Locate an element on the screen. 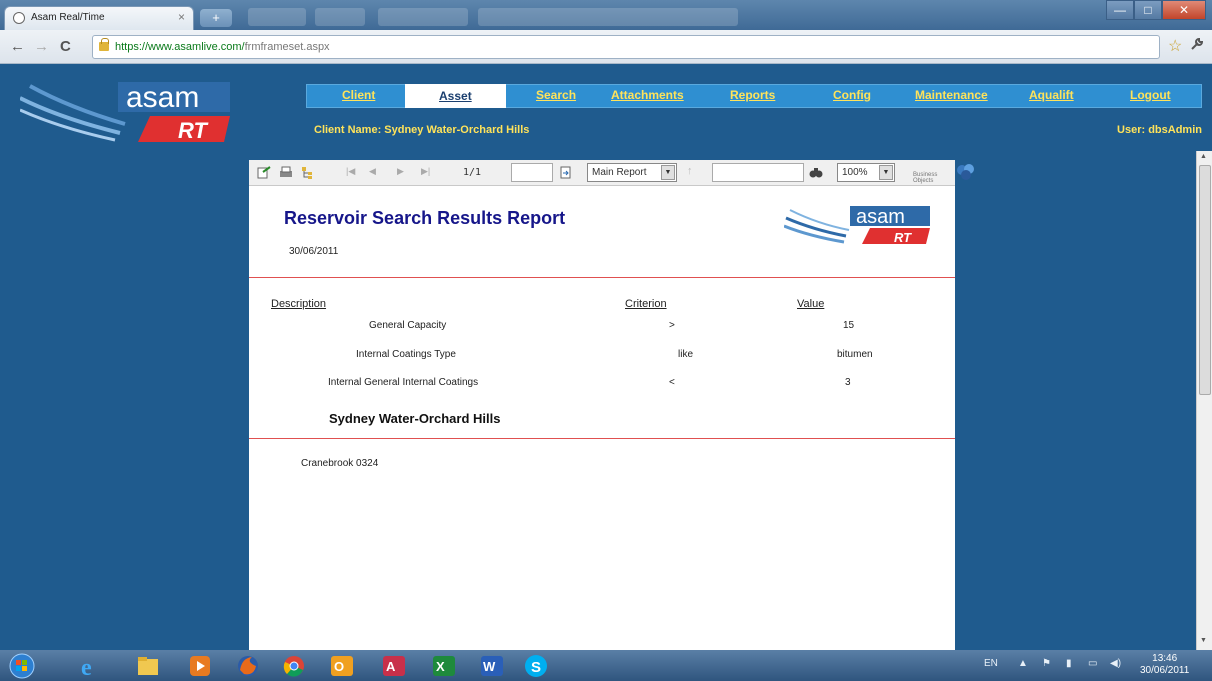 The image size is (1212, 681). svg-text: asam is located at coordinates (162, 97).